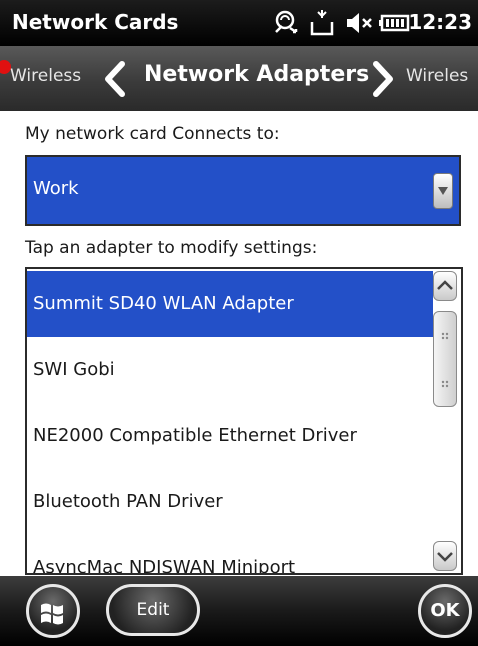  Describe the element at coordinates (322, 23) in the screenshot. I see `message-icon` at that location.